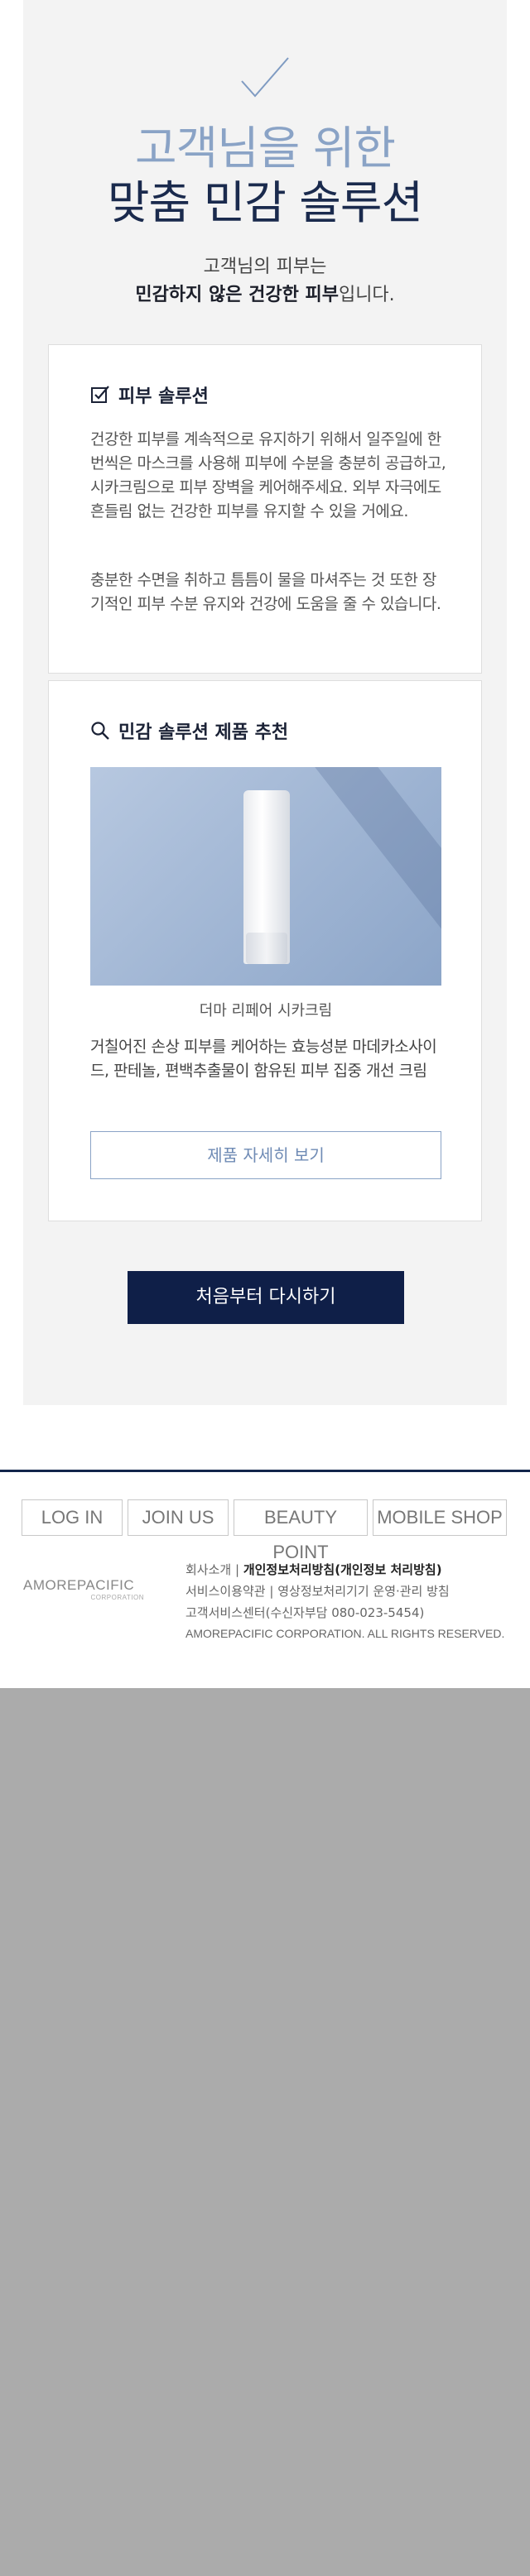 This screenshot has height=2576, width=530. I want to click on tube-cap, so click(266, 949).